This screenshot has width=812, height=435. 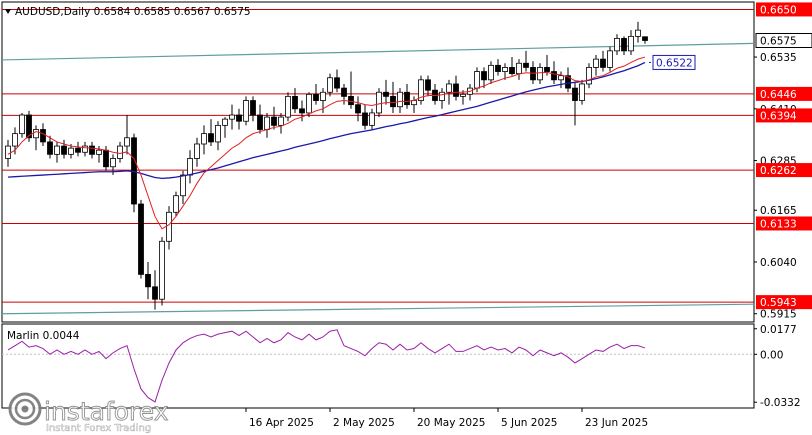 I want to click on time-tick-label: 2 May 2025, so click(x=364, y=423).